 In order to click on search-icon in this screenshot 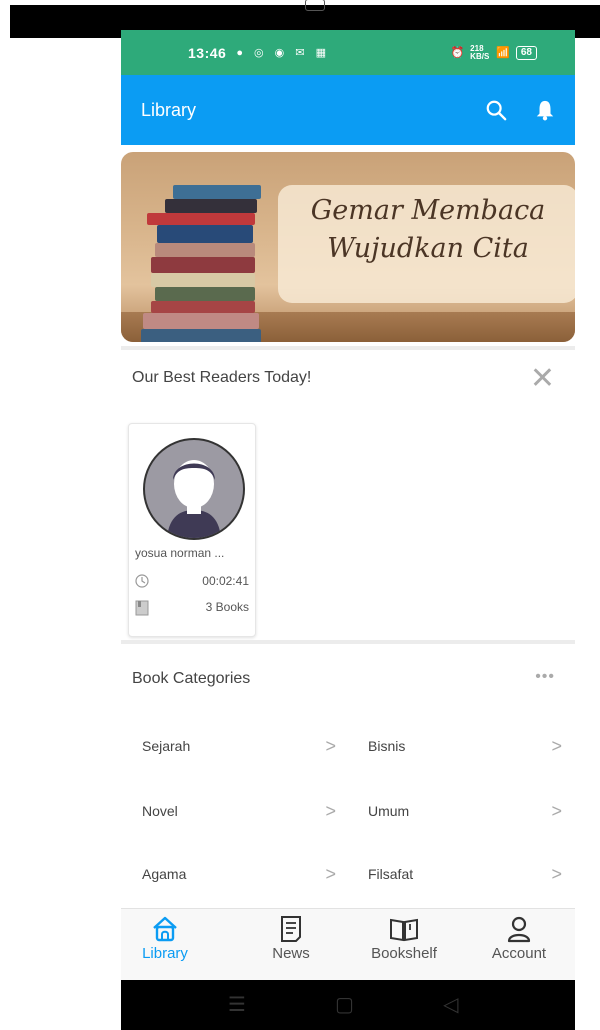, I will do `click(496, 110)`.